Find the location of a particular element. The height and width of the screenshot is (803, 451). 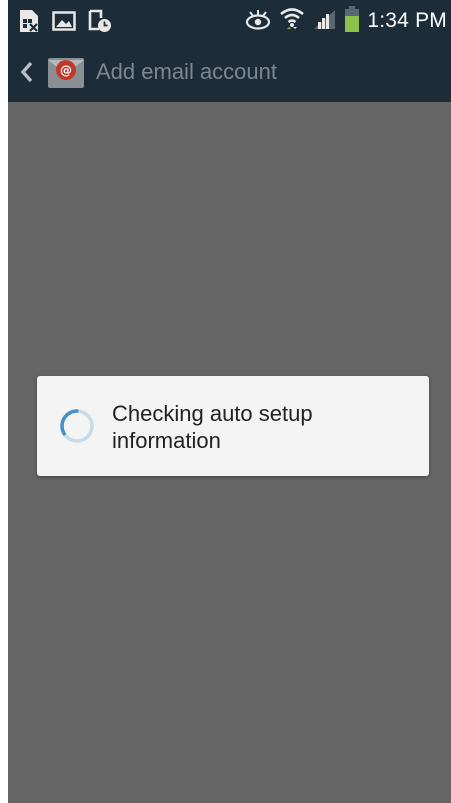

chevron-left-icon is located at coordinates (26, 72).